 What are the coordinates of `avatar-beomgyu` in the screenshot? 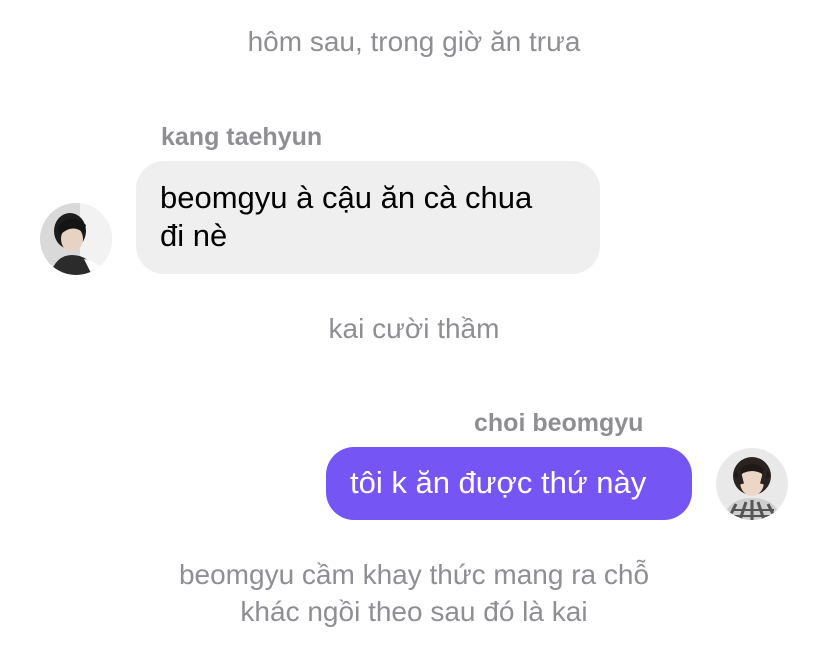 It's located at (752, 484).